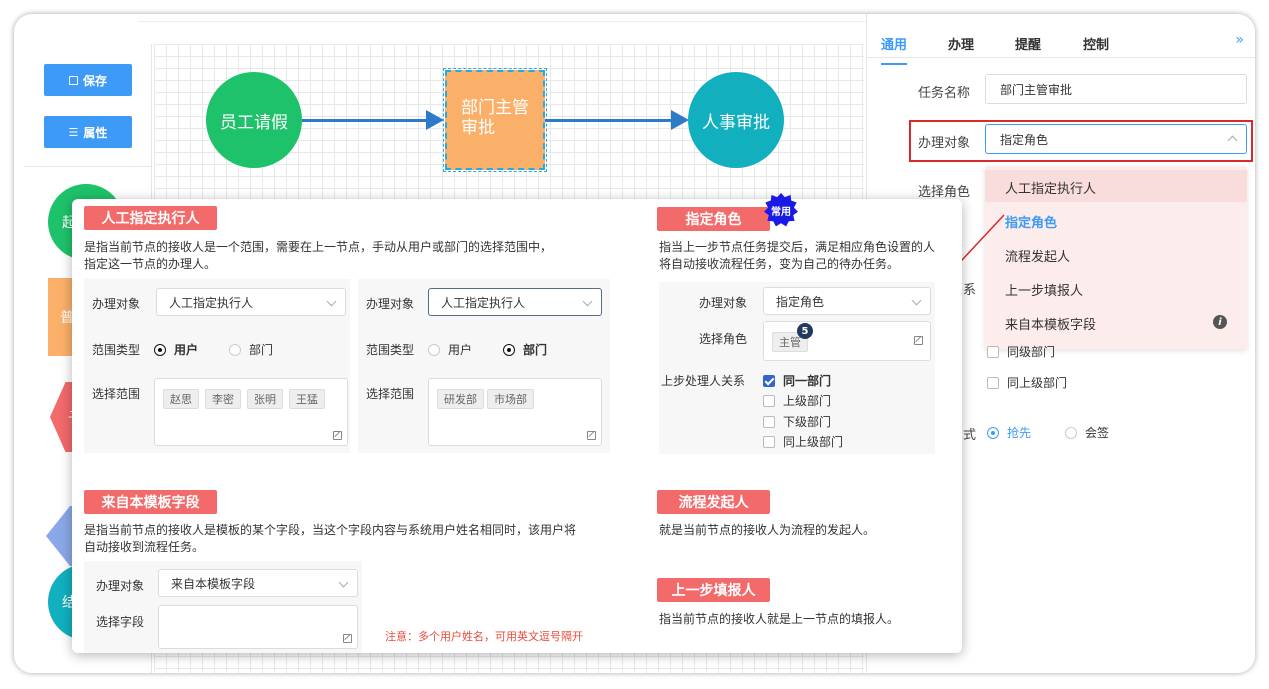 The height and width of the screenshot is (689, 1269). Describe the element at coordinates (767, 530) in the screenshot. I see `initiator-desc: 就是当前节点的接收人为流程的发起人。` at that location.